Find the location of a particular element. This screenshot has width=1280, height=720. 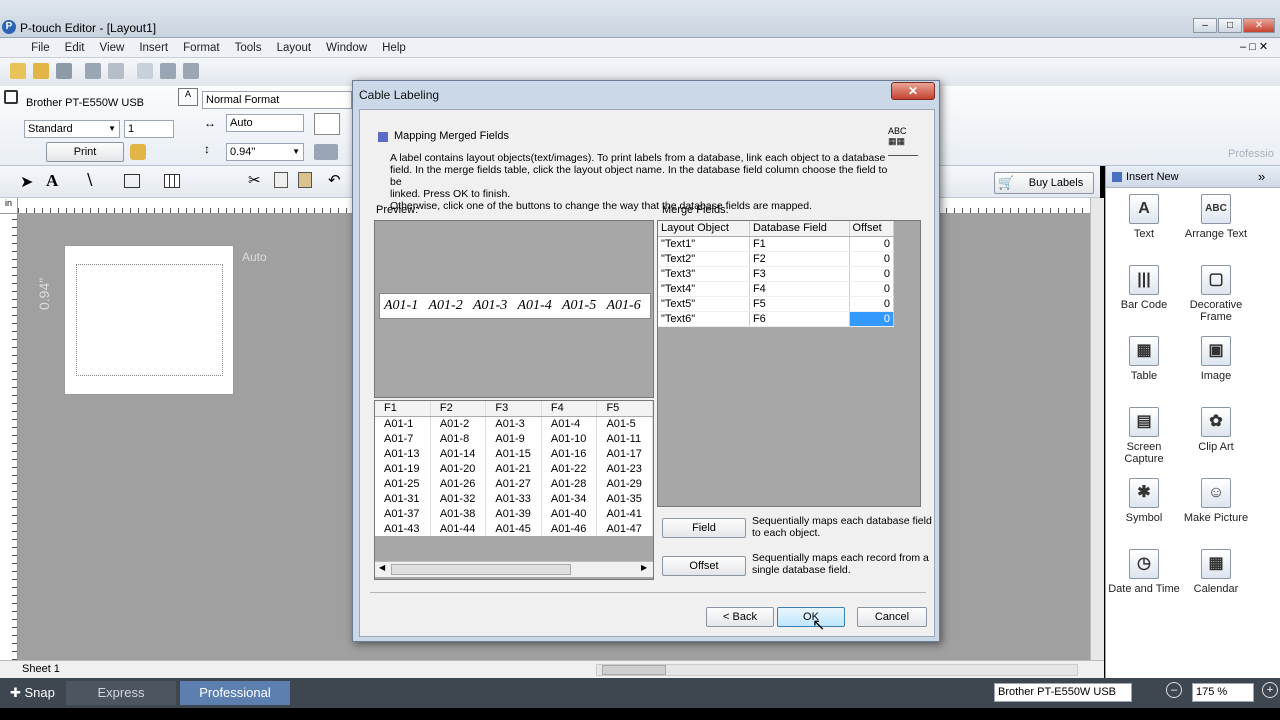

minimize-button: – is located at coordinates (1205, 25).